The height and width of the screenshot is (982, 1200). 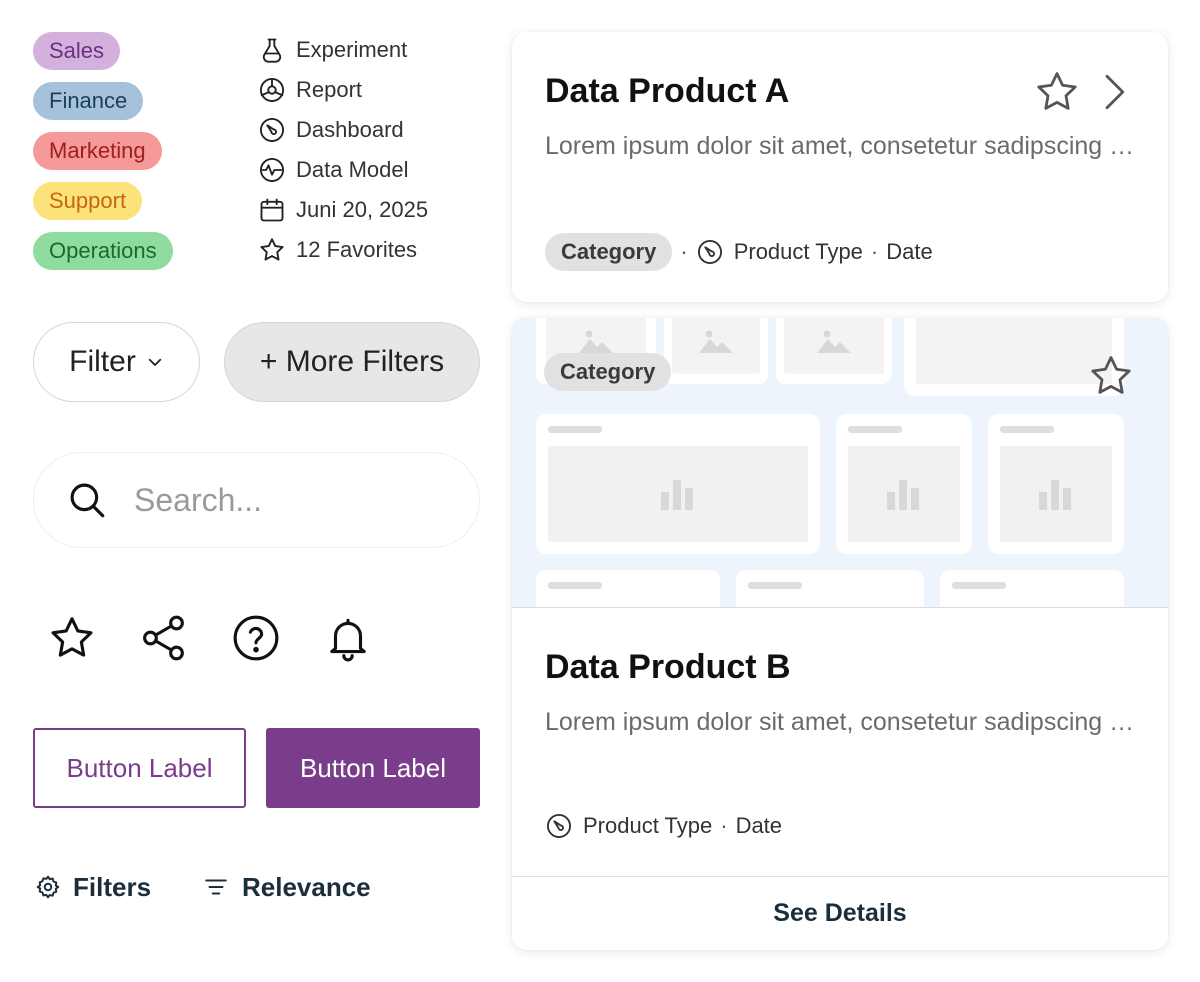 I want to click on card-b-meta-row: Product Type · Date, so click(x=663, y=826).